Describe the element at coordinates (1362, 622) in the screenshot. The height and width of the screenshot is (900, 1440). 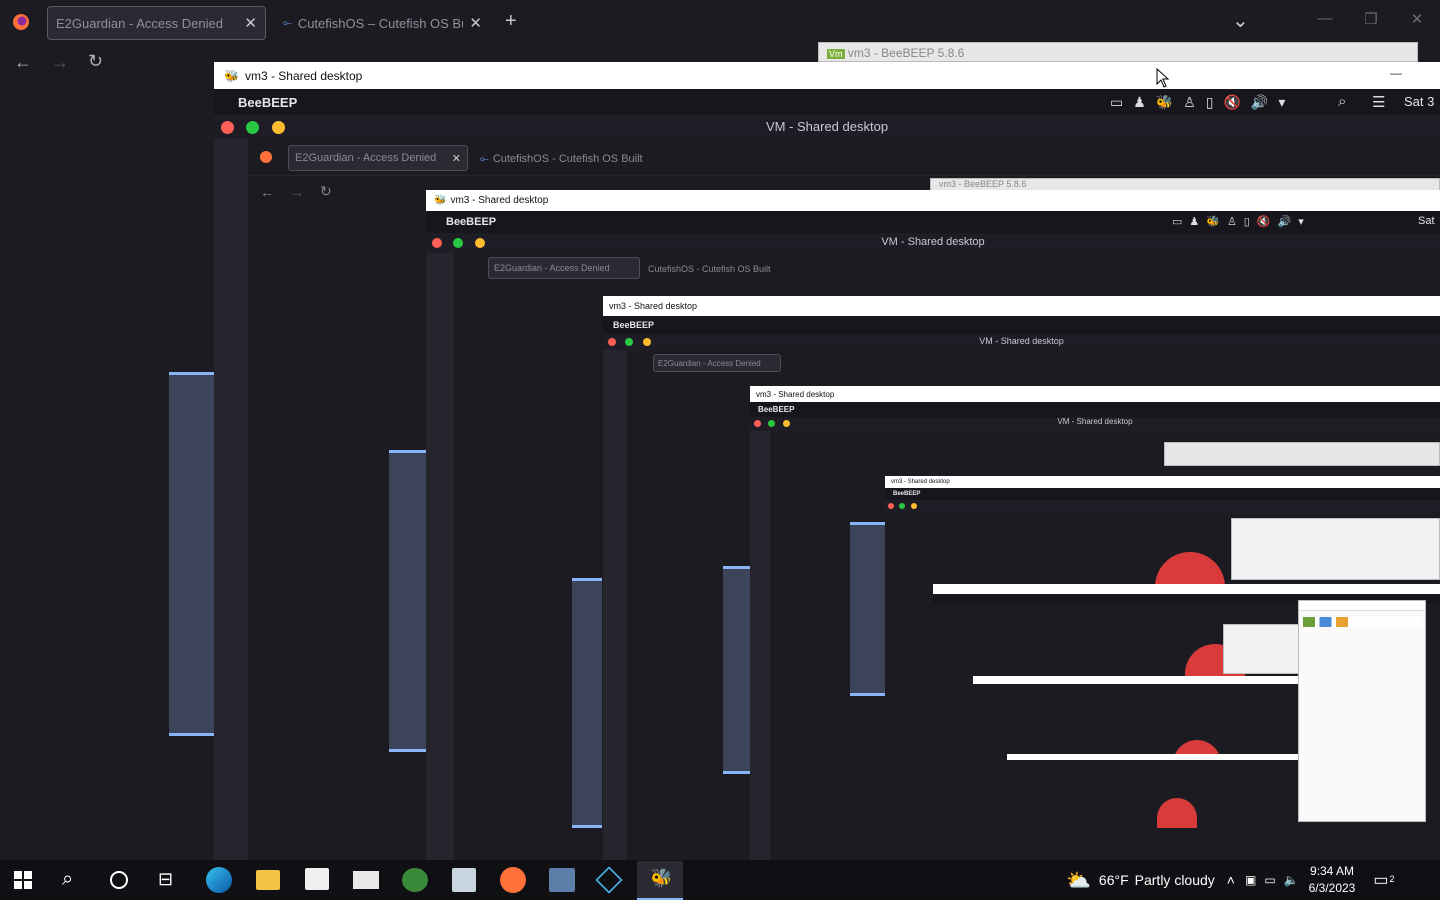
I see `beebeep-toolbar` at that location.